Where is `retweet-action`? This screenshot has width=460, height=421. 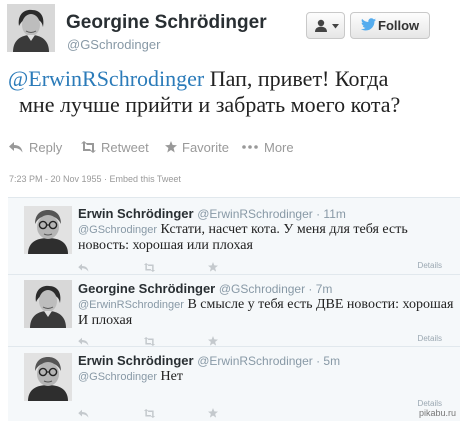
retweet-action is located at coordinates (149, 413).